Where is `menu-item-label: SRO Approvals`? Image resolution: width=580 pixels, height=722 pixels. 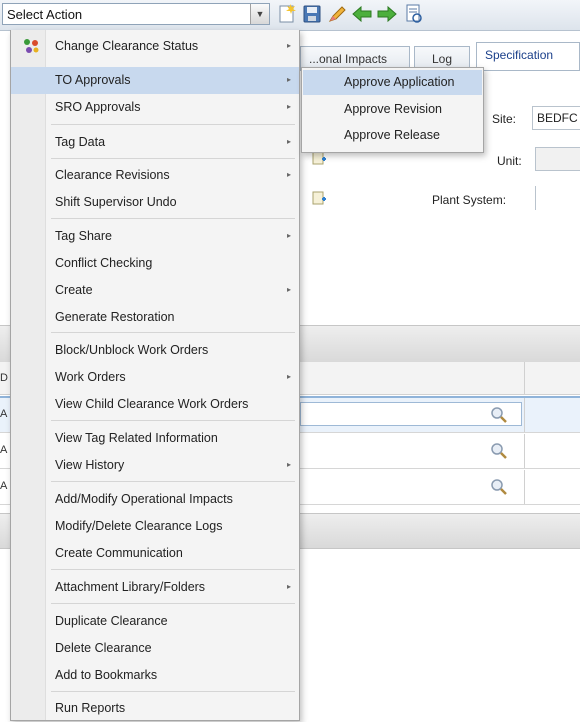
menu-item-label: SRO Approvals is located at coordinates (98, 107).